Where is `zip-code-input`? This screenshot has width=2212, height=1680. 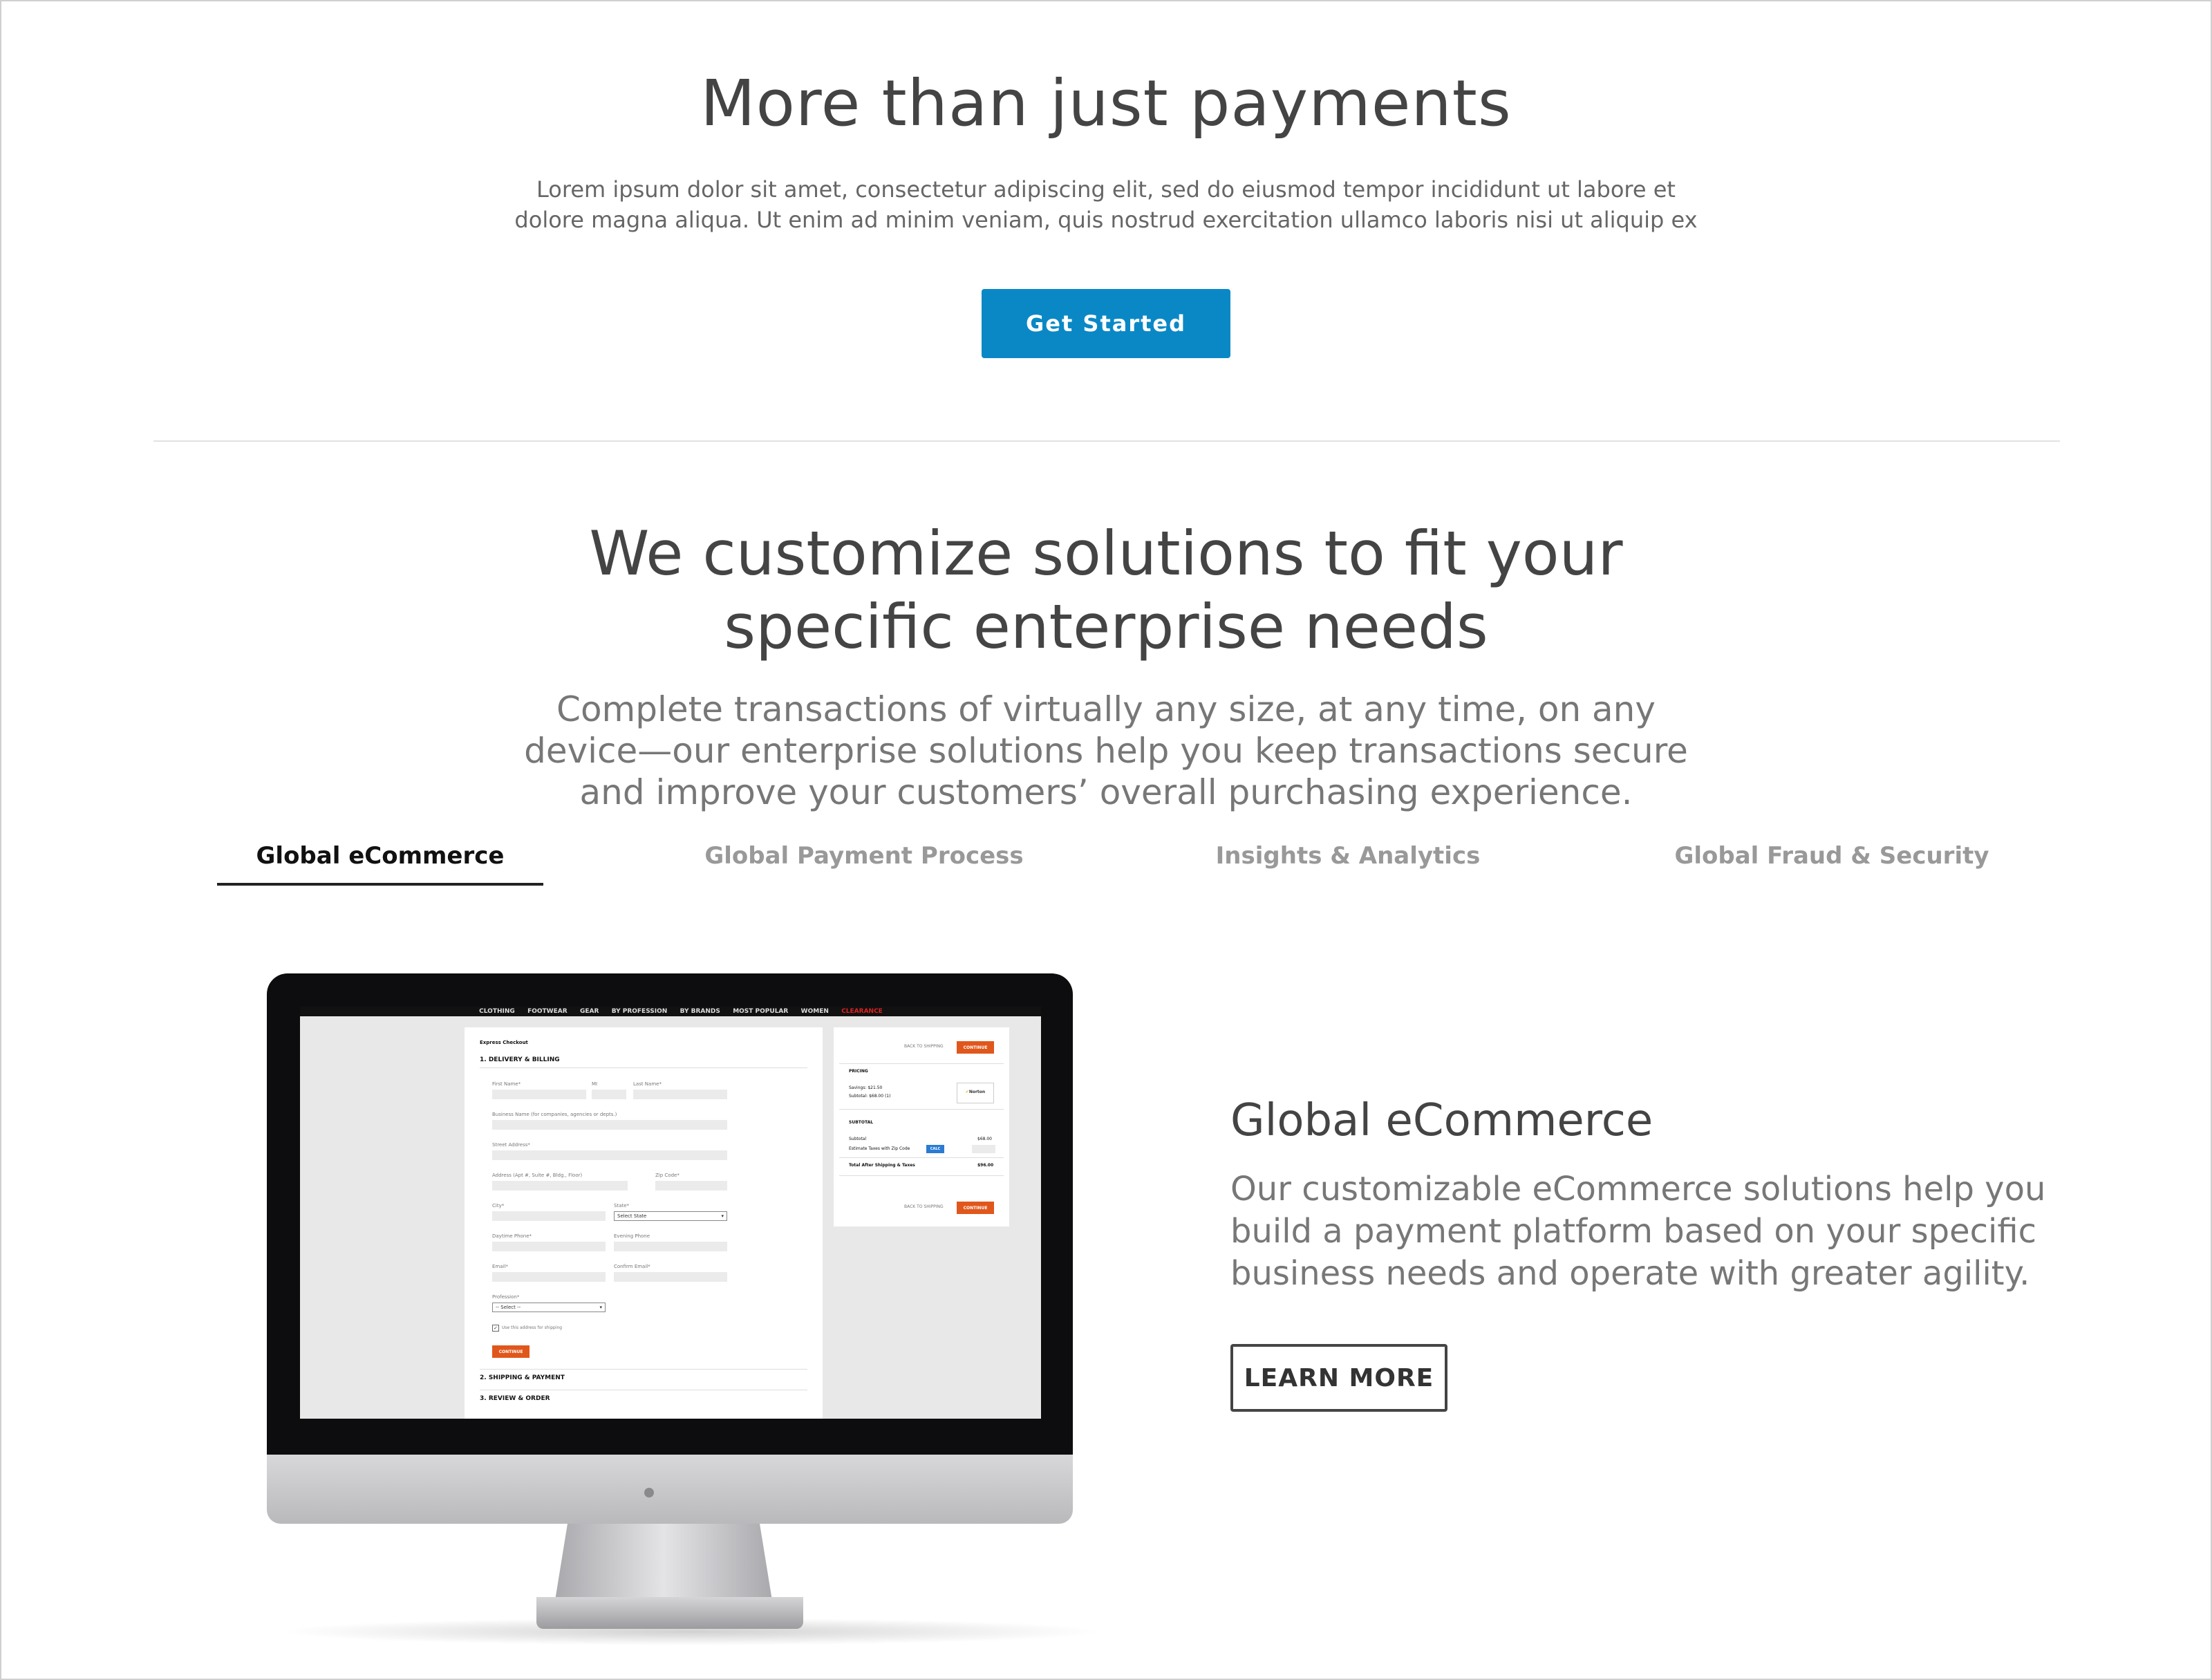
zip-code-input is located at coordinates (983, 1149).